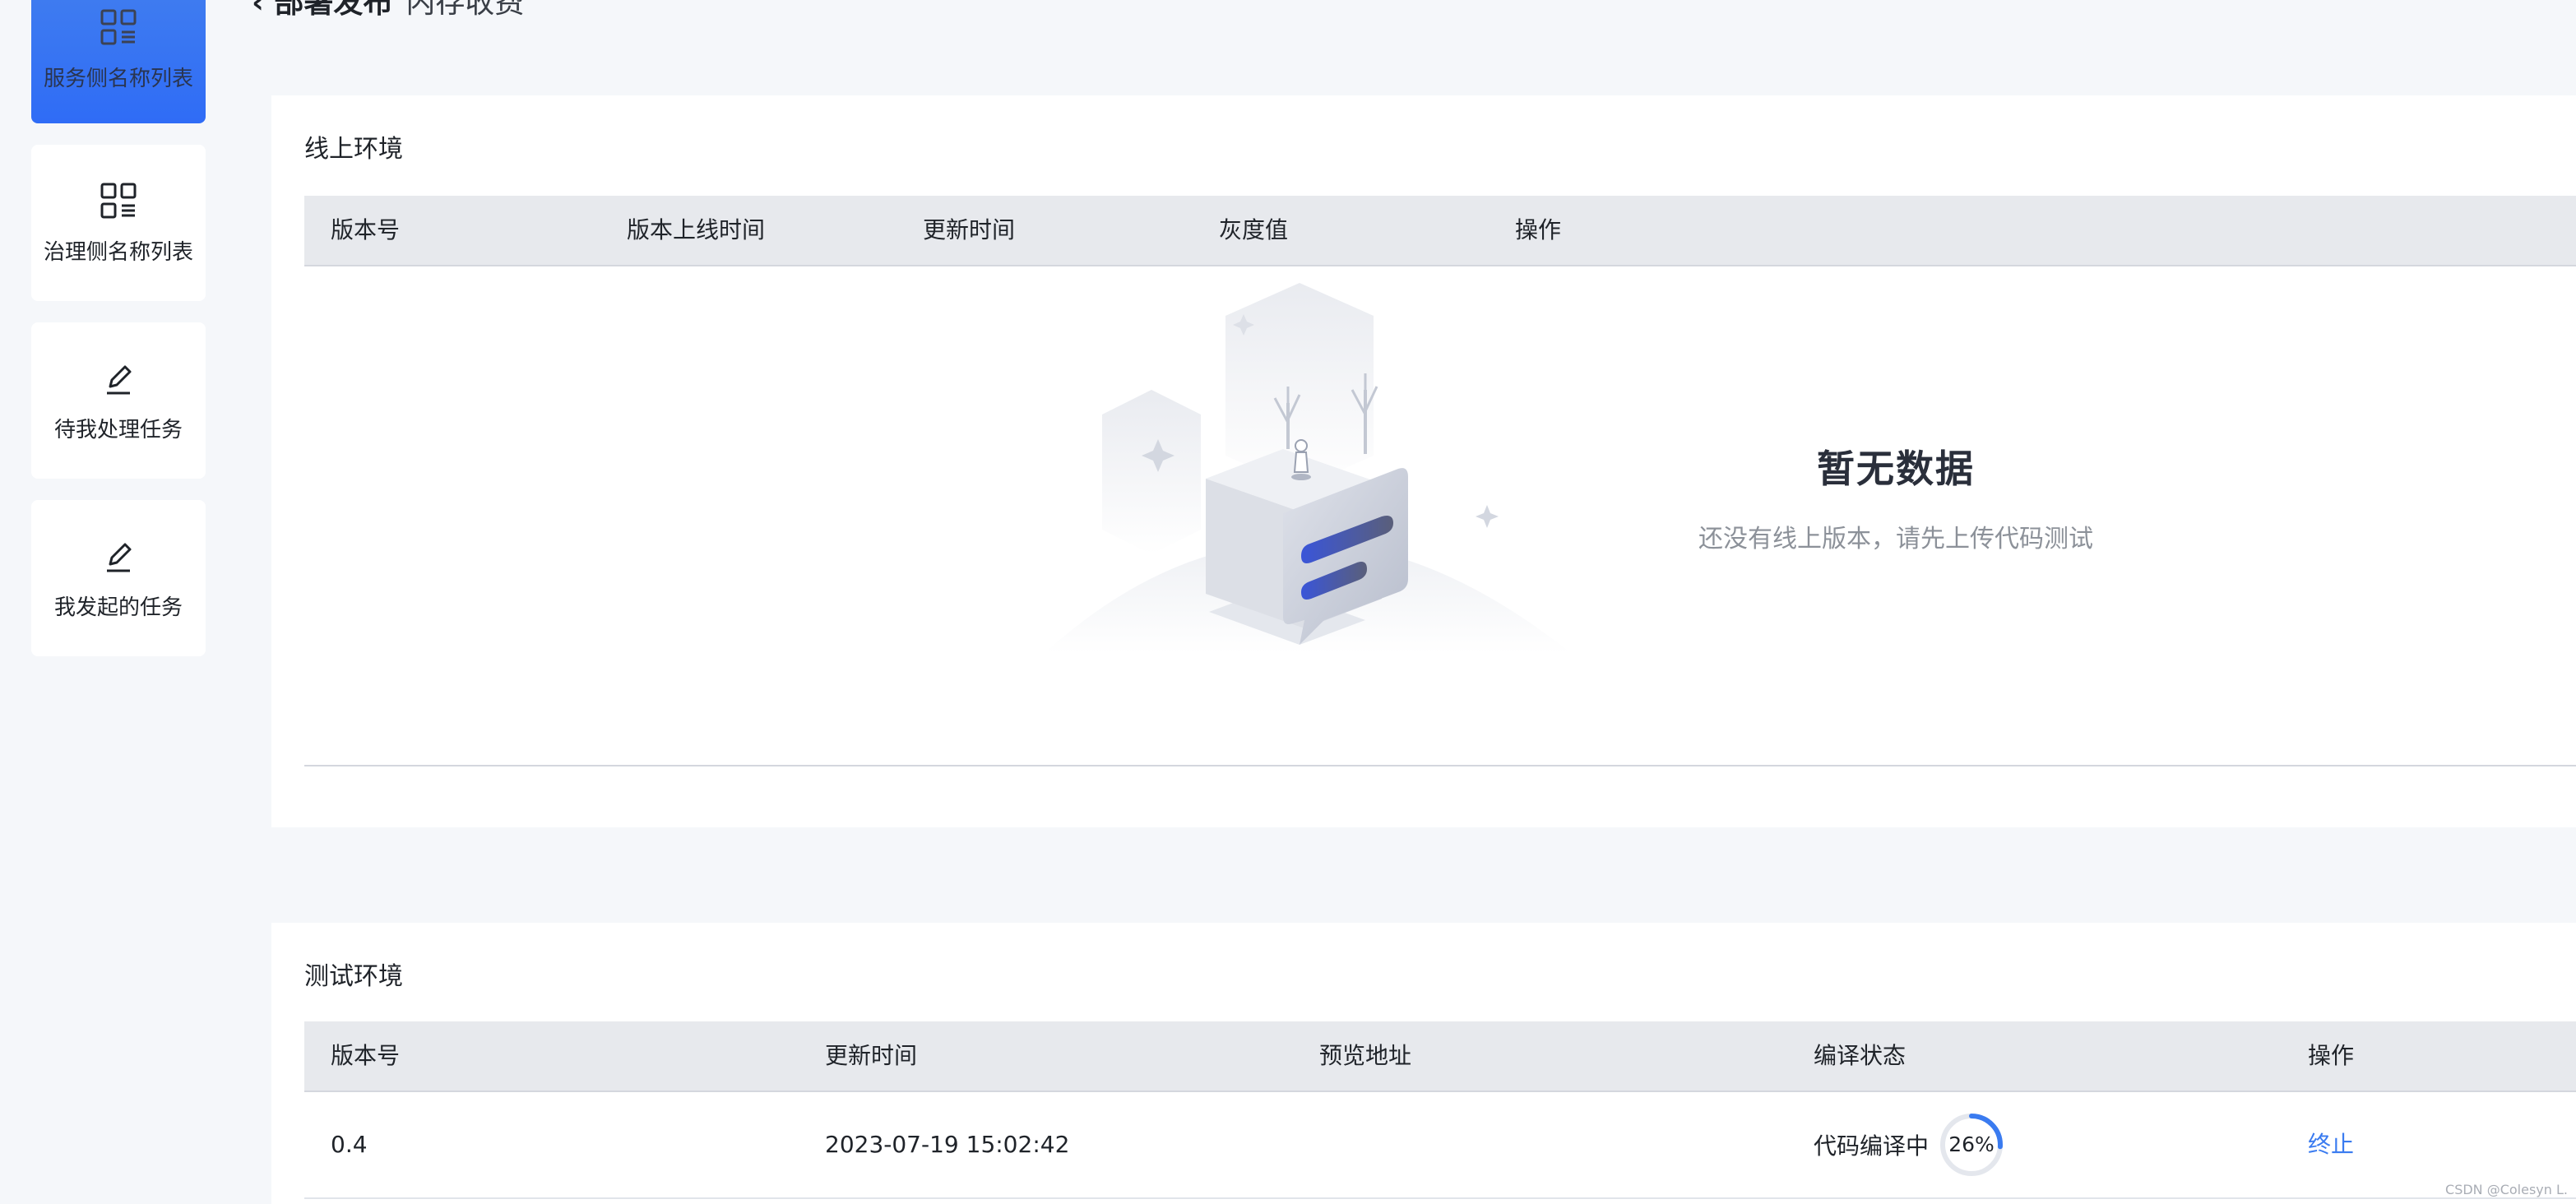 This screenshot has width=2576, height=1204. What do you see at coordinates (1872, 1146) in the screenshot?
I see `build-status-text: 代码编译中` at bounding box center [1872, 1146].